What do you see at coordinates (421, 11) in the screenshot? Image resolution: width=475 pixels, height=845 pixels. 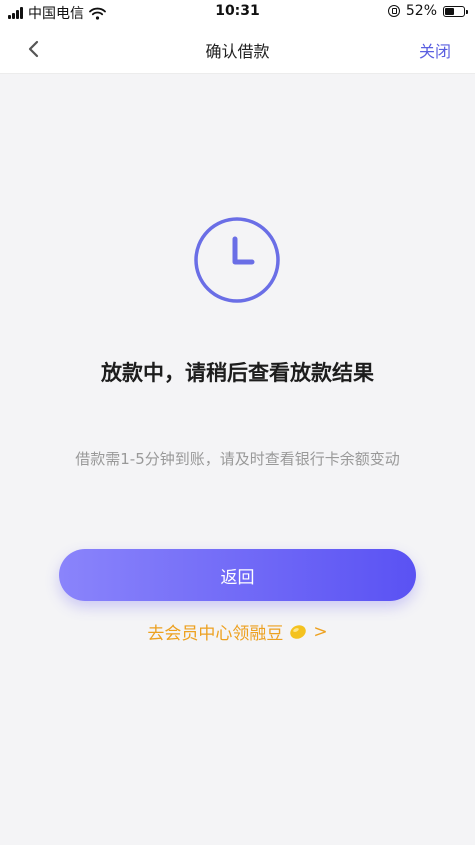 I see `battery-percent: 52%` at bounding box center [421, 11].